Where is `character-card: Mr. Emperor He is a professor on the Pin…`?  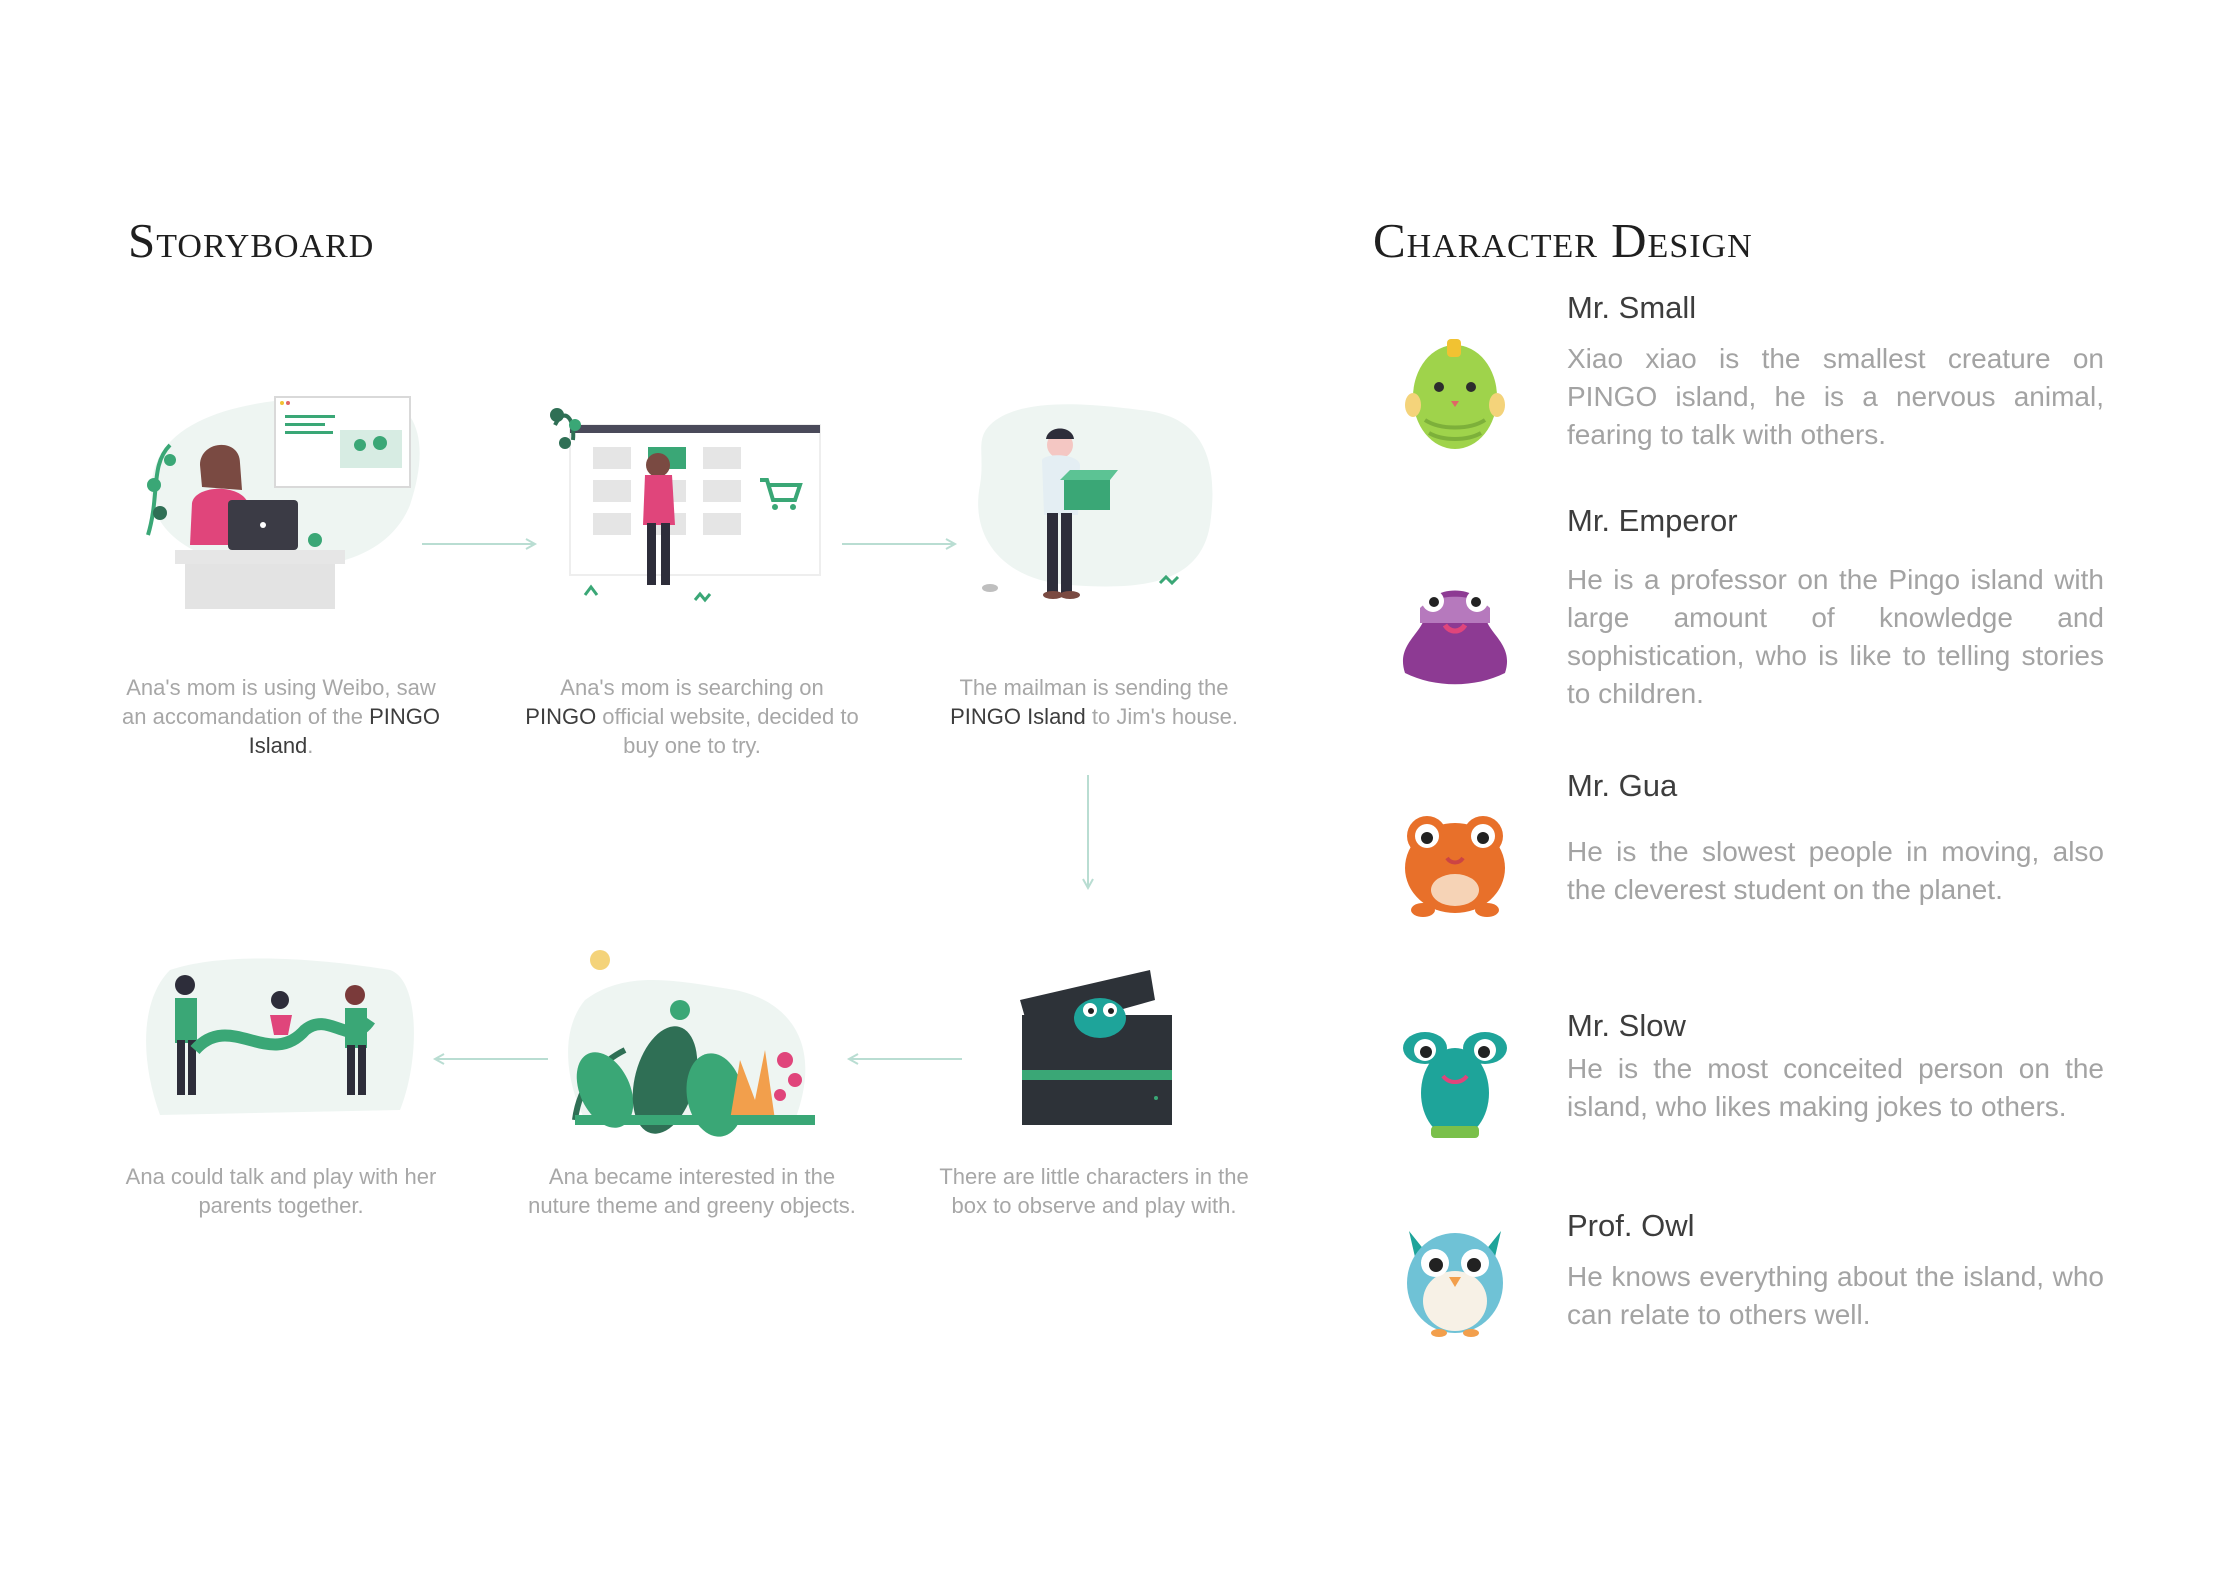
character-card: Mr. Emperor He is a professor on the Pin… is located at coordinates (1760, 608).